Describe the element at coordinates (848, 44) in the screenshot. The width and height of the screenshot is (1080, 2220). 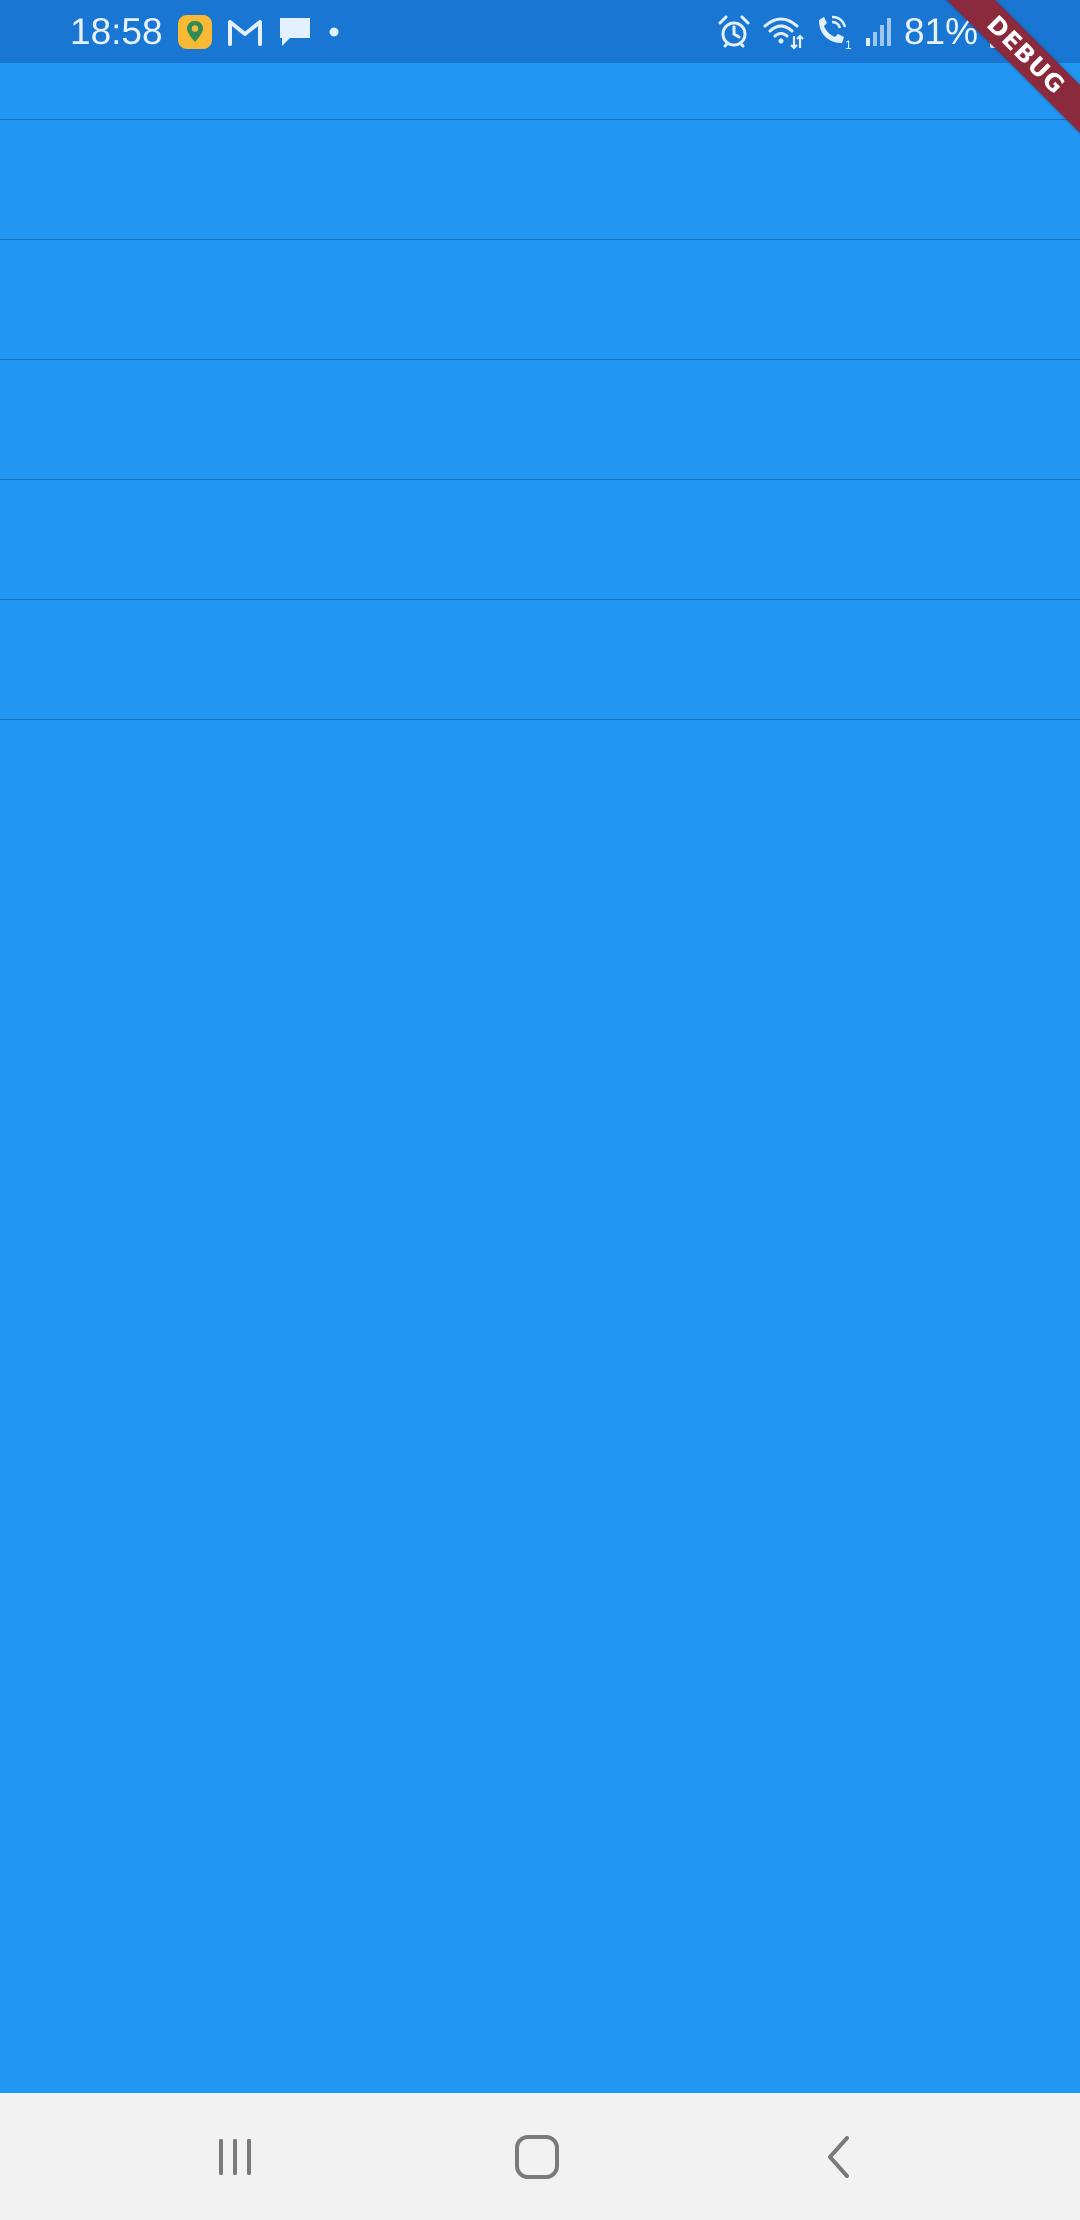
I see `svg-text: 1` at that location.